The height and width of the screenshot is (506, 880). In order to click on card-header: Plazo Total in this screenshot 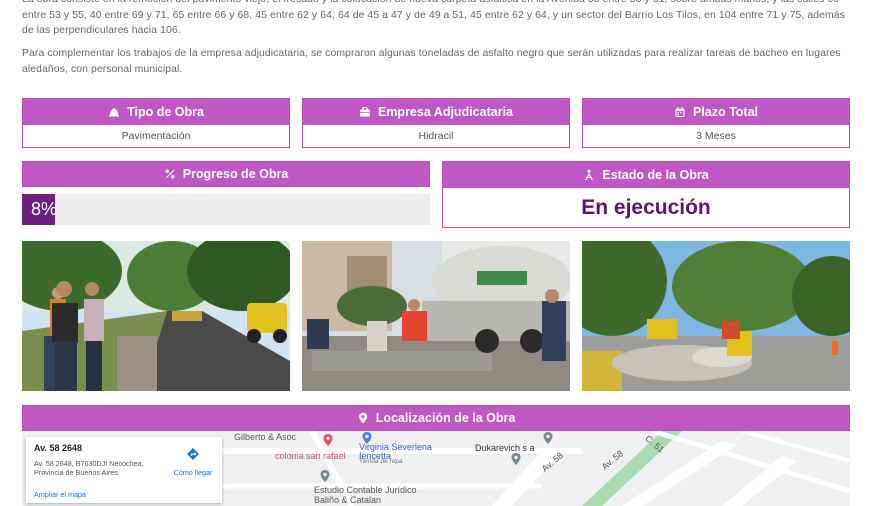, I will do `click(716, 112)`.